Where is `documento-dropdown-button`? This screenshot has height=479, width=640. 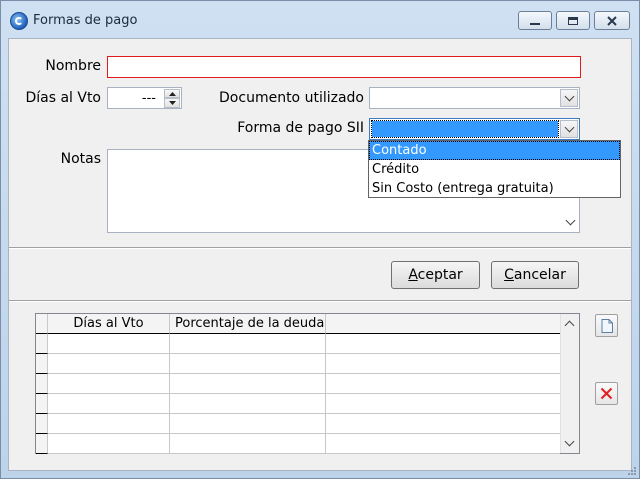 documento-dropdown-button is located at coordinates (569, 98).